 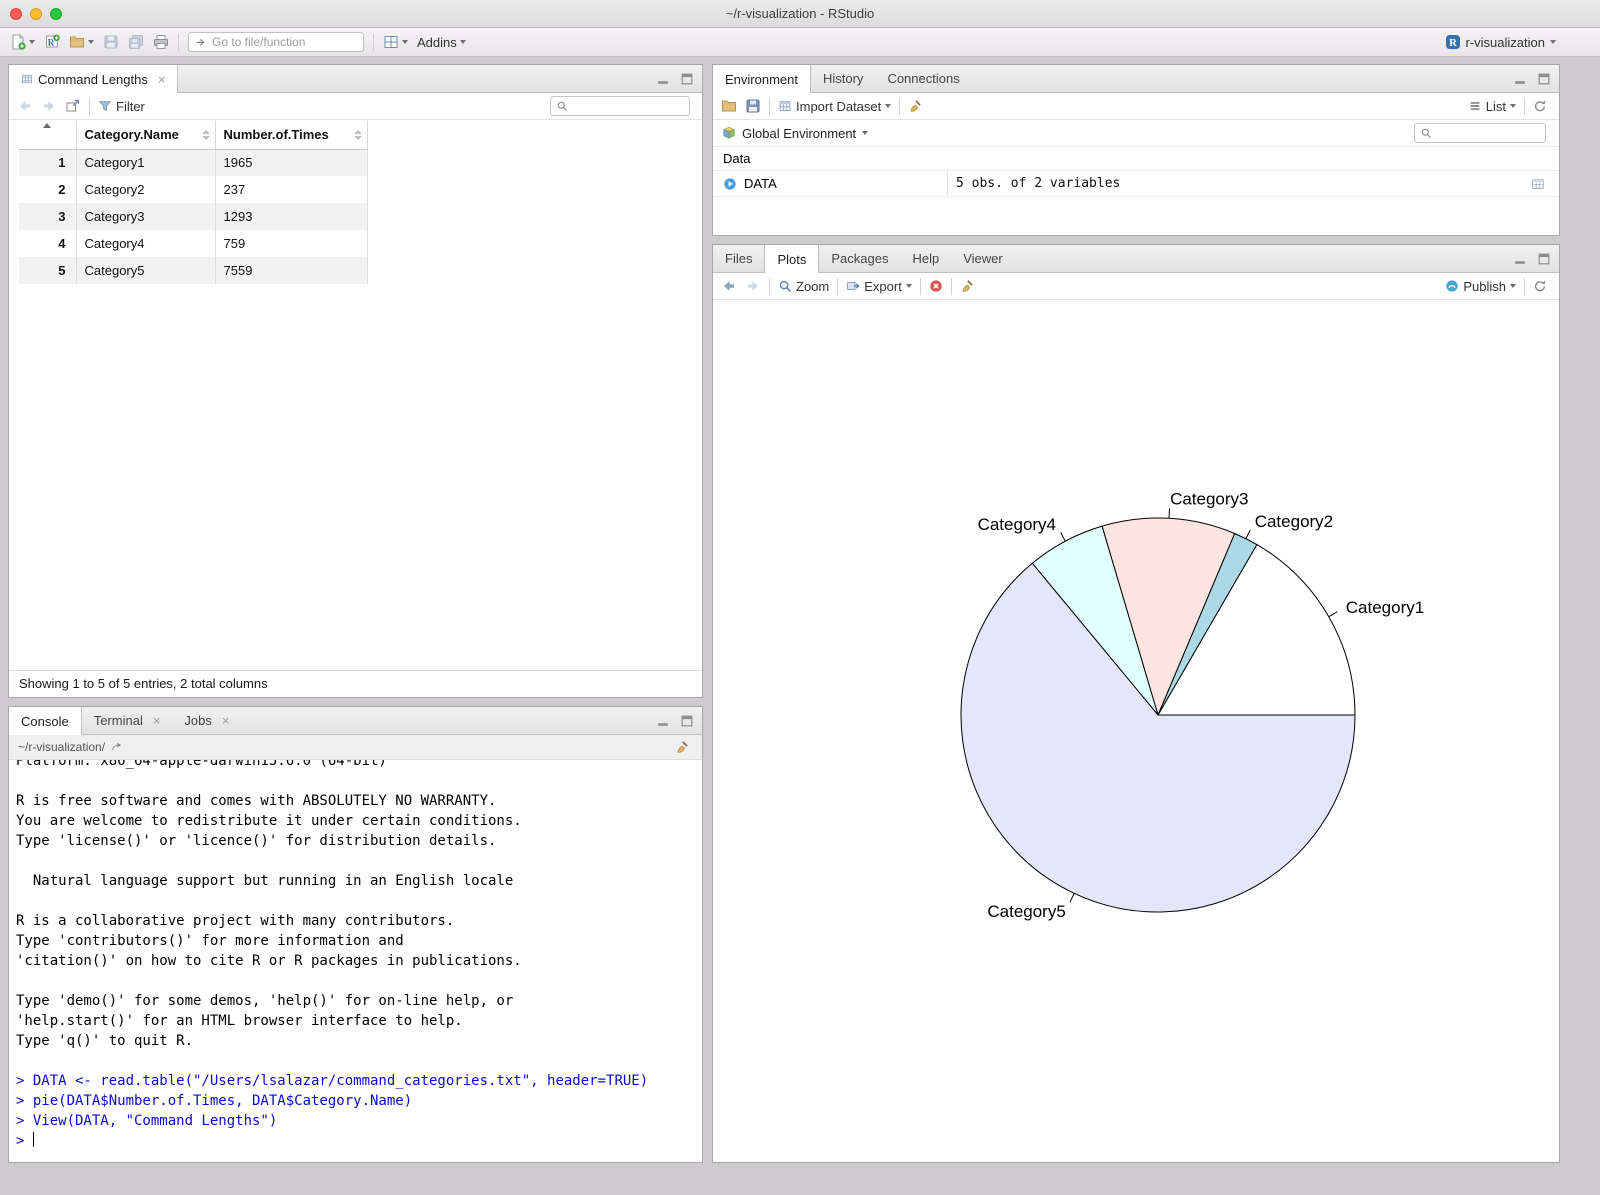 I want to click on tab-label: Viewer, so click(x=983, y=258).